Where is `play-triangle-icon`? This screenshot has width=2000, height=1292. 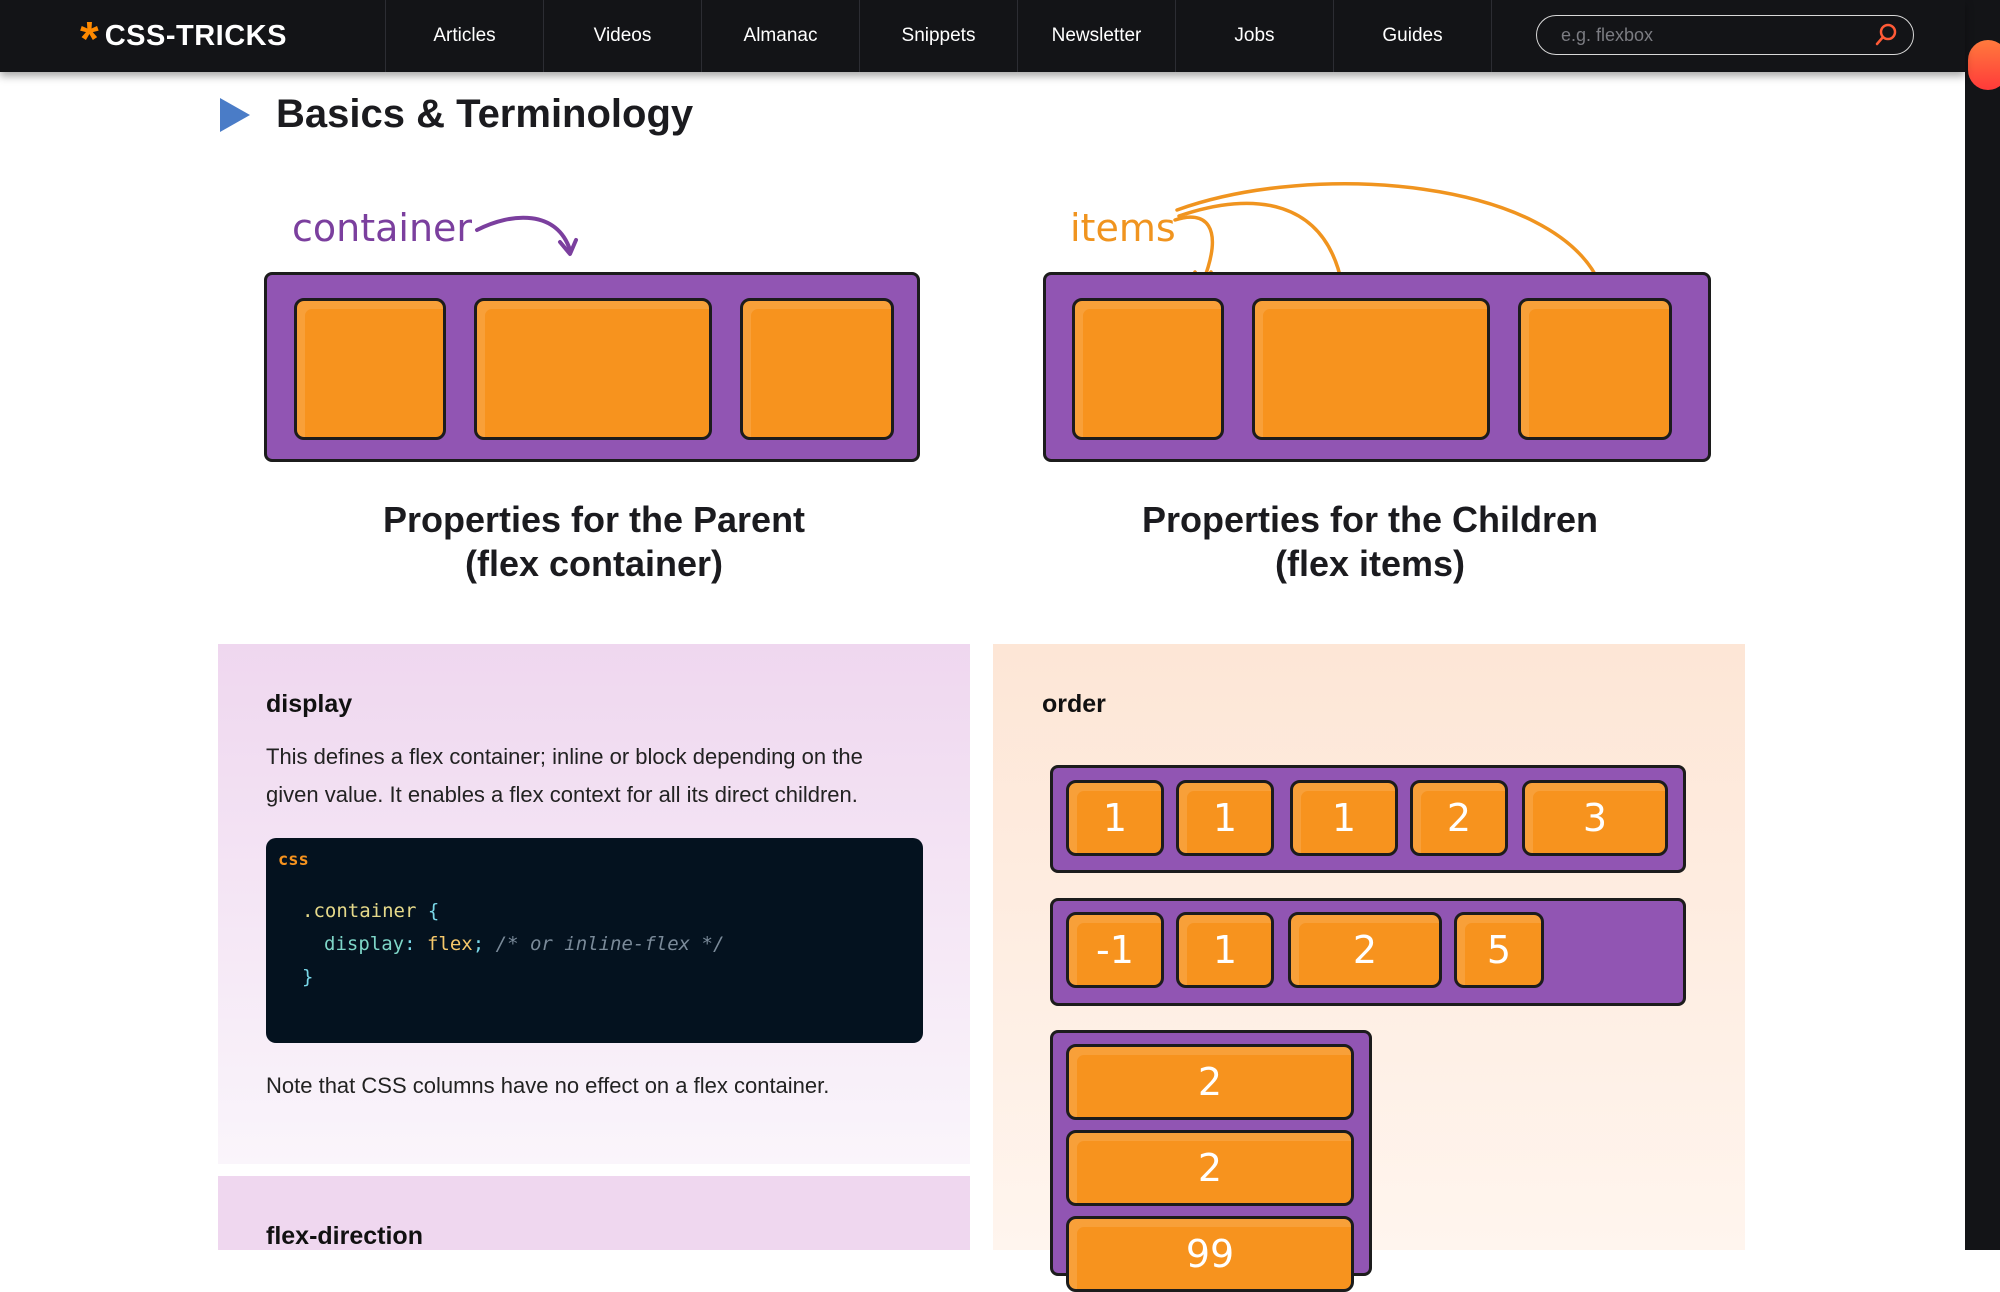
play-triangle-icon is located at coordinates (235, 114).